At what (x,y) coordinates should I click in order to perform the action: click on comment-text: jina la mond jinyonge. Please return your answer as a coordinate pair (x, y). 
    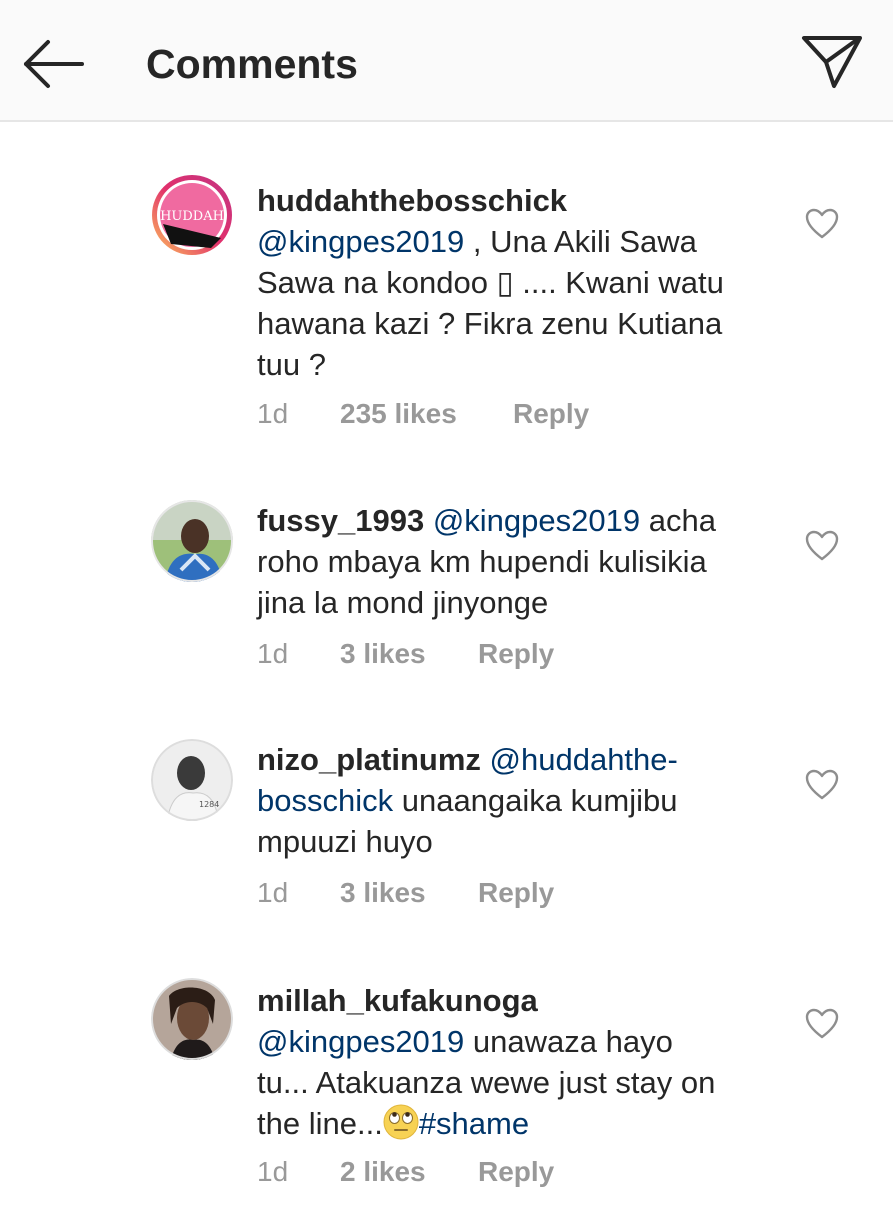
    Looking at the image, I should click on (403, 602).